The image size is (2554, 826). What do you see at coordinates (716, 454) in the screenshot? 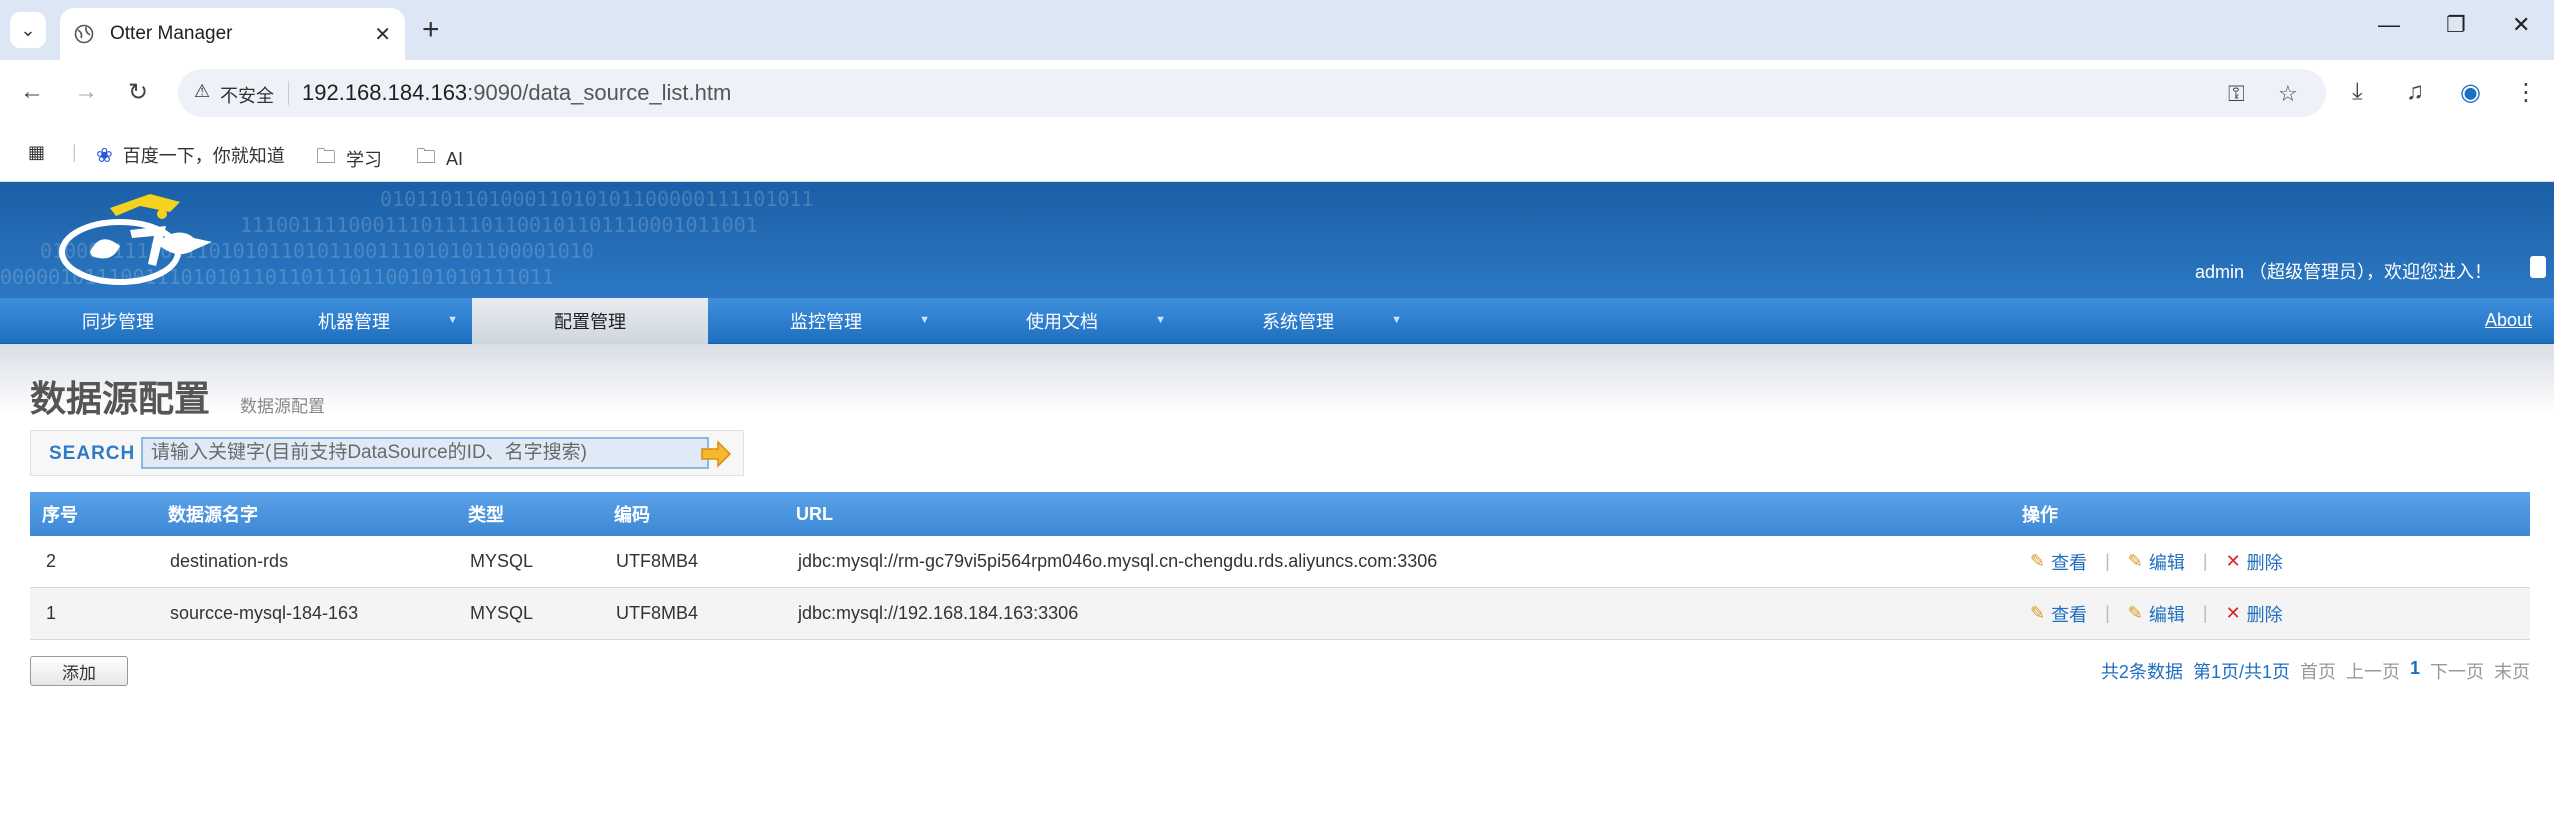
I see `arrow-right-icon` at bounding box center [716, 454].